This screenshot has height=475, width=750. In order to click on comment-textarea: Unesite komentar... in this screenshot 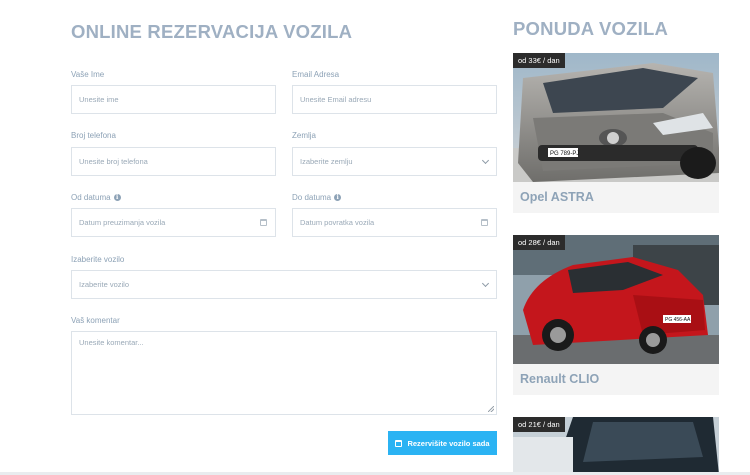, I will do `click(284, 373)`.